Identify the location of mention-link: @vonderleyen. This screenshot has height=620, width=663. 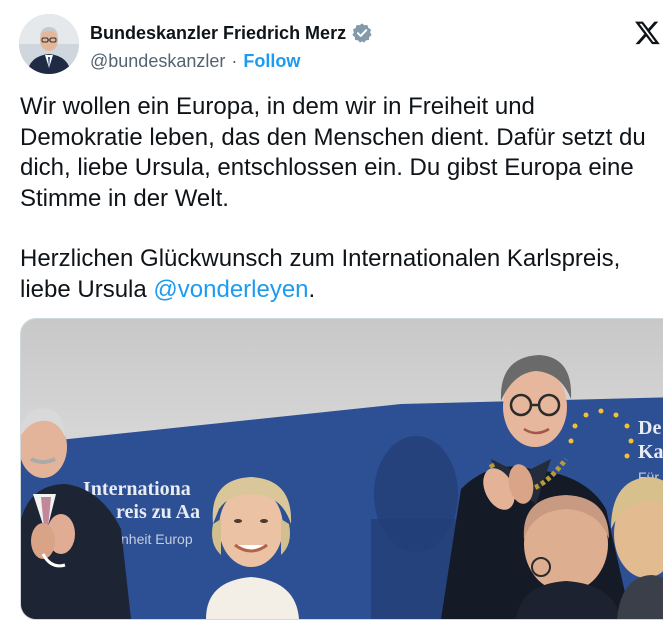
(230, 289).